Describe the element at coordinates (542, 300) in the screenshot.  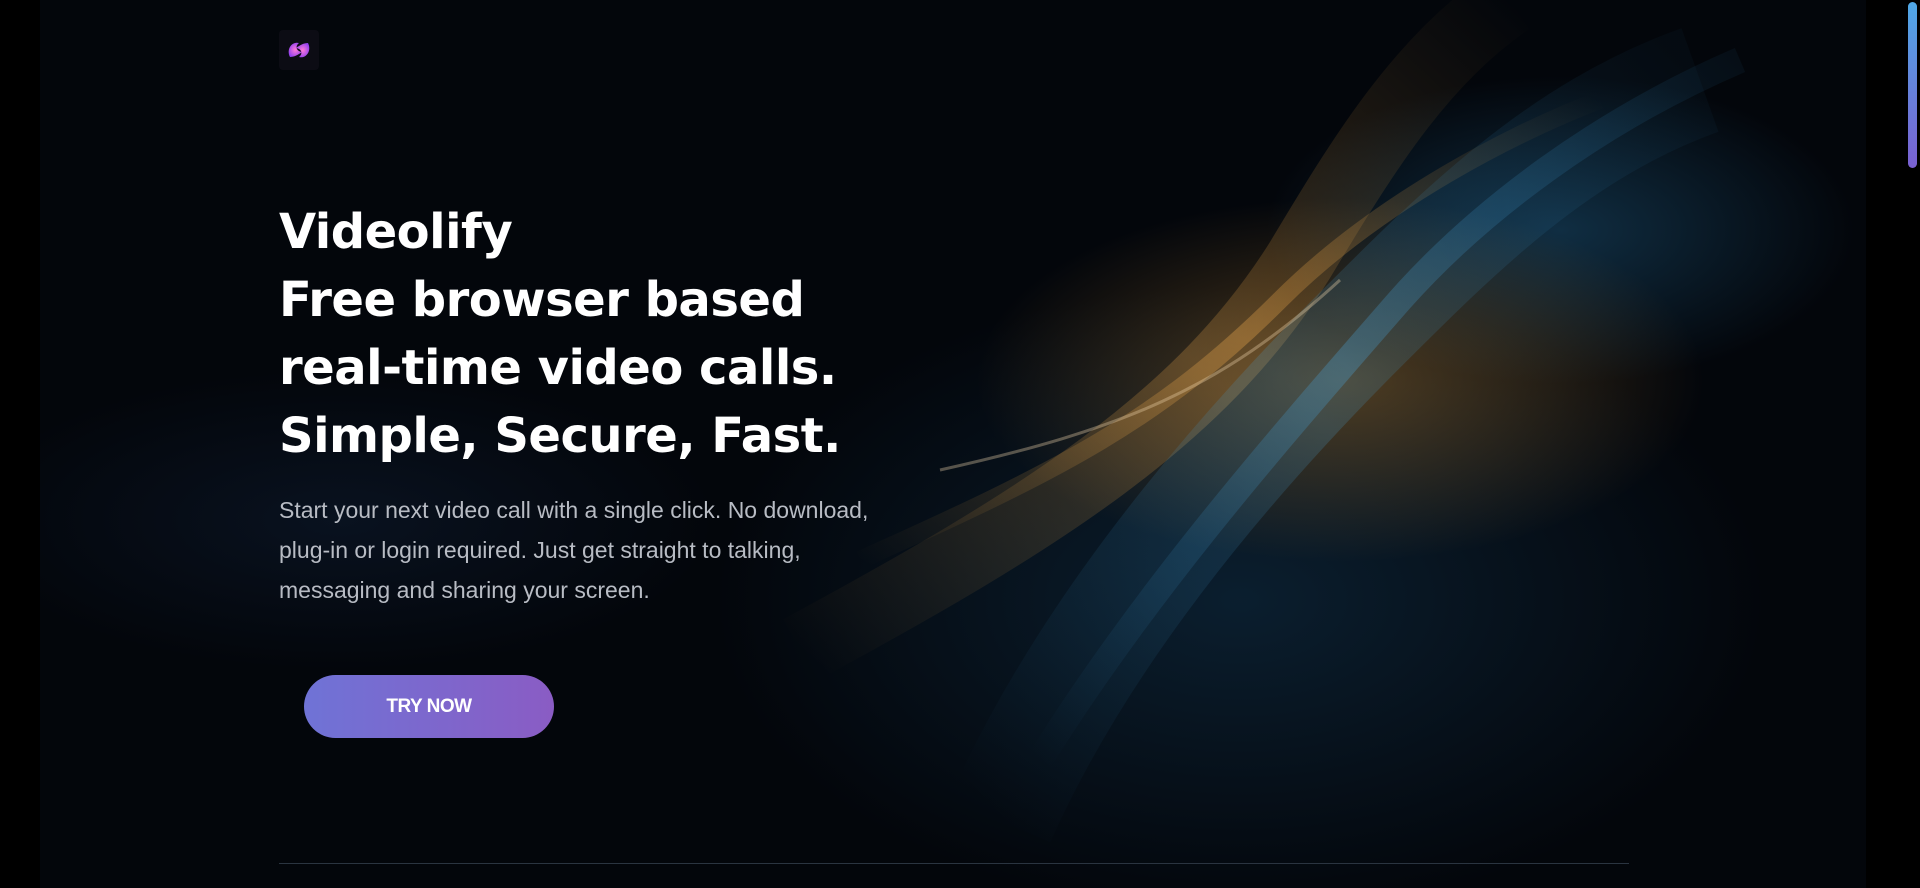
I see `hero-title-line: Free browser based` at that location.